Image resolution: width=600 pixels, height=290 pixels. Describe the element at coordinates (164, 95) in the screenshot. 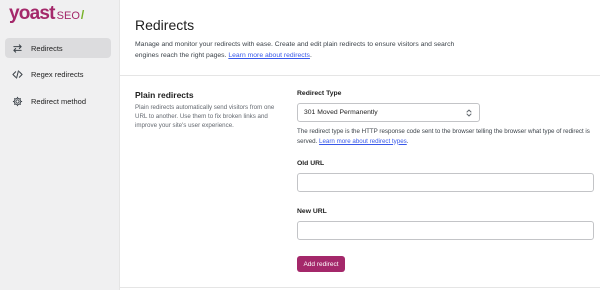

I see `section-title: Plain redirects` at that location.